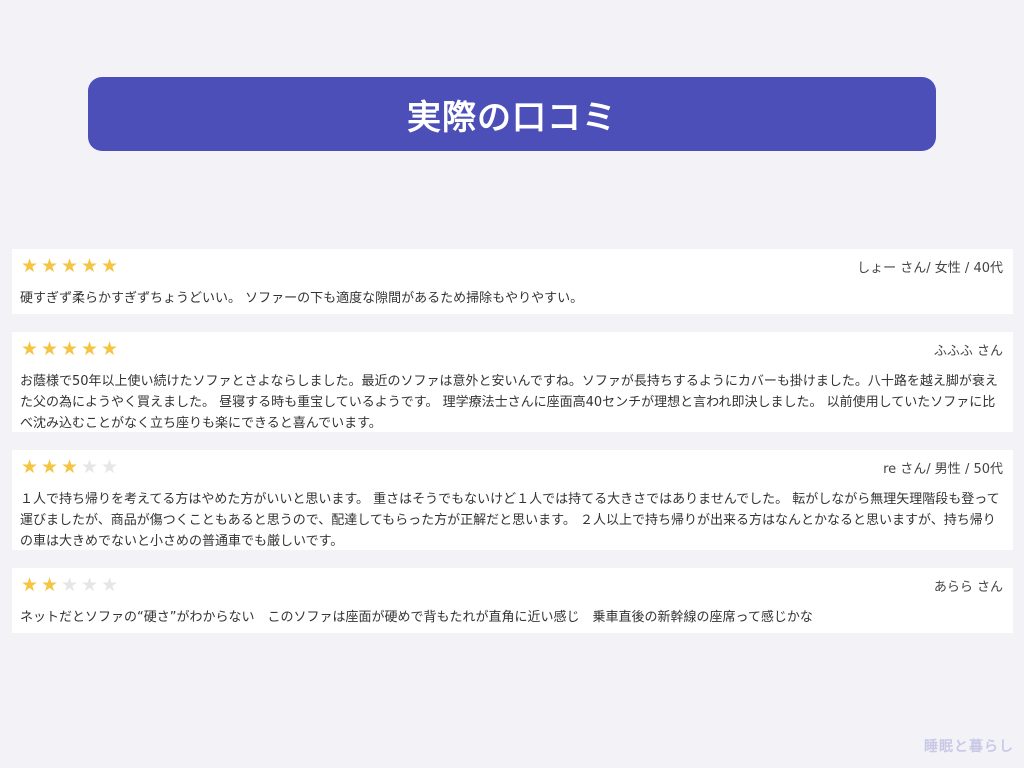  I want to click on review-header: ★ ★ ★ ★ ★ re さん/ 男性 / 50代, so click(511, 467).